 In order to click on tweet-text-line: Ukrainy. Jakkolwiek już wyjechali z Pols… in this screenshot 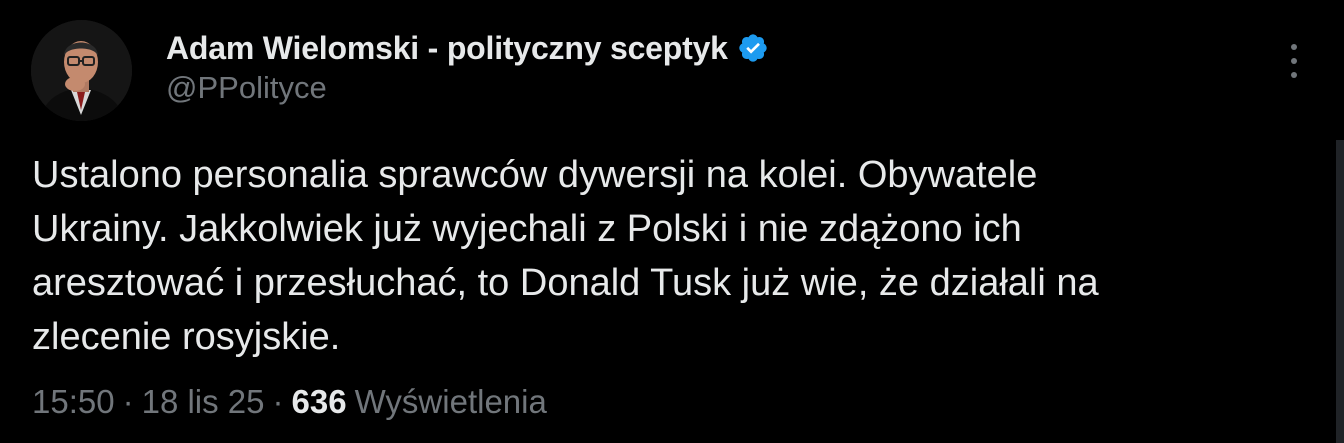, I will do `click(527, 229)`.